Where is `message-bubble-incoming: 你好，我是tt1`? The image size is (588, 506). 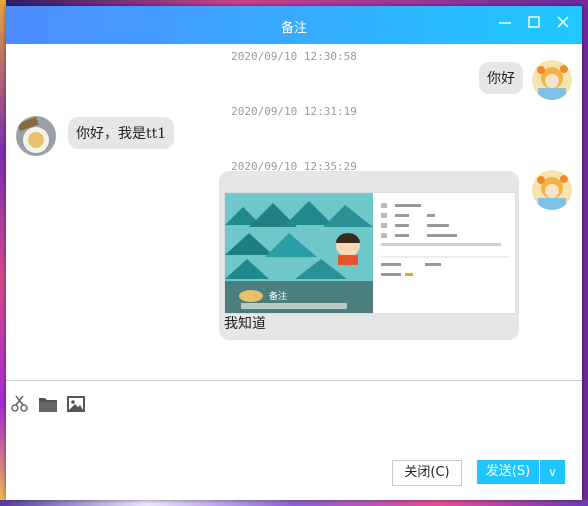
message-bubble-incoming: 你好，我是tt1 is located at coordinates (121, 133).